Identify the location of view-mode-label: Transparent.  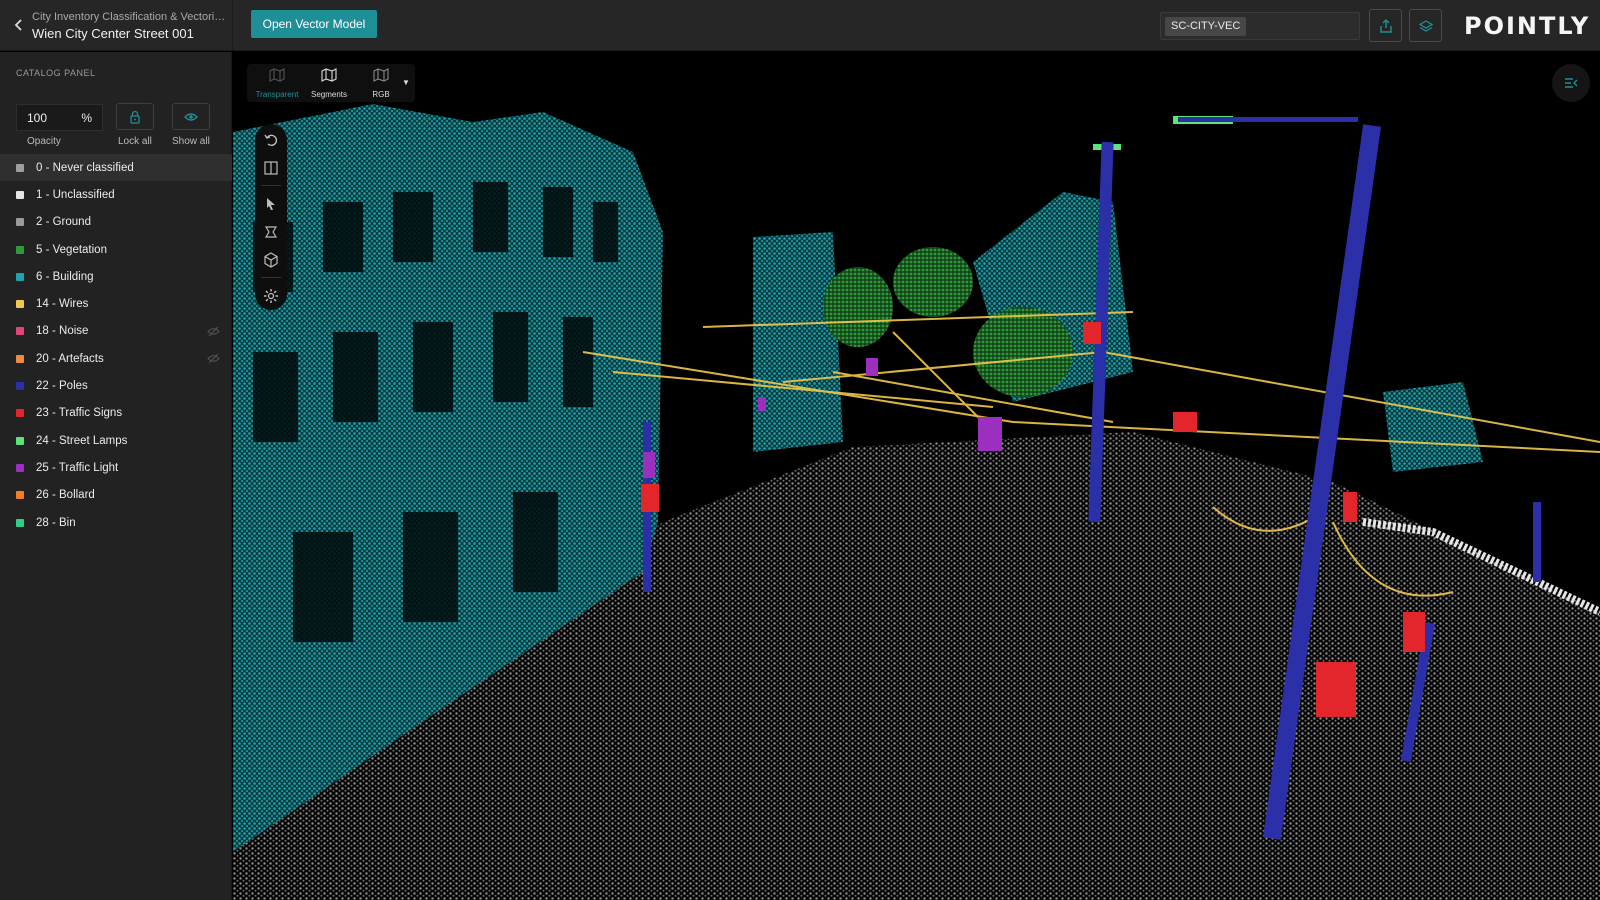
(277, 94).